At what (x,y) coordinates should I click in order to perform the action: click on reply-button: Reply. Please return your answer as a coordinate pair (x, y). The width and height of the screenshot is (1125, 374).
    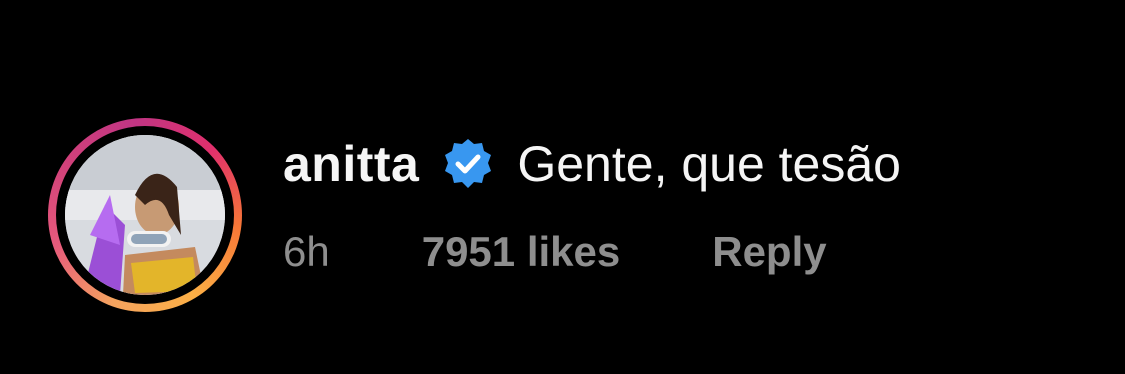
    Looking at the image, I should click on (769, 252).